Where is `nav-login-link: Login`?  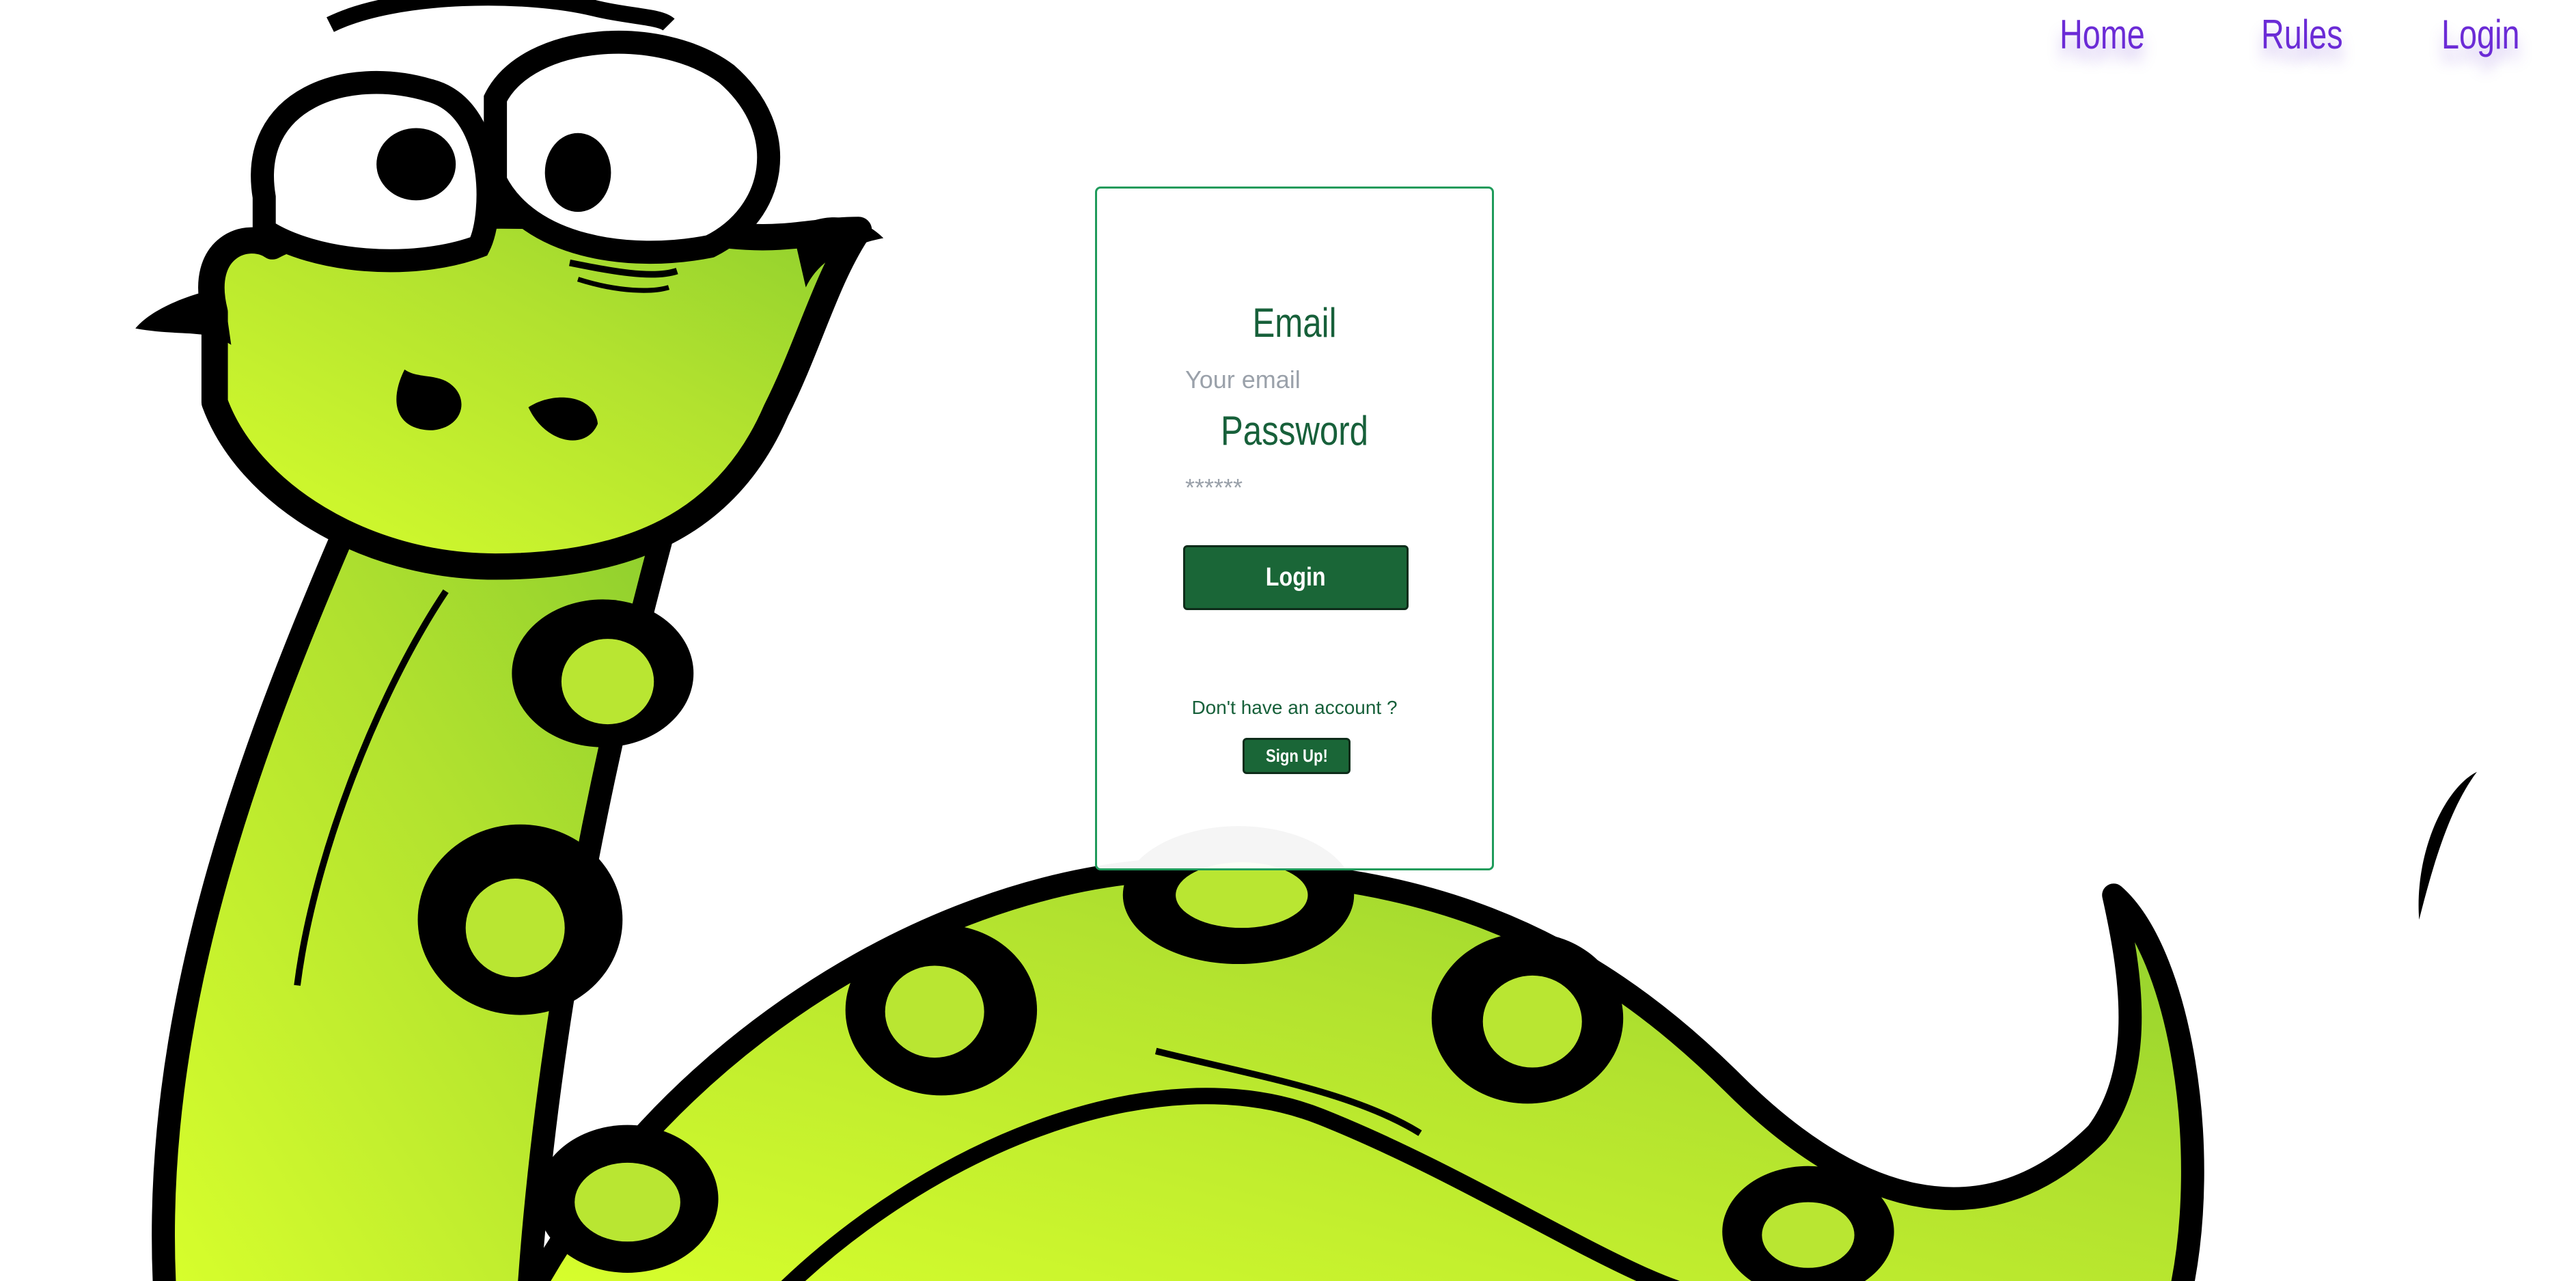
nav-login-link: Login is located at coordinates (2481, 35).